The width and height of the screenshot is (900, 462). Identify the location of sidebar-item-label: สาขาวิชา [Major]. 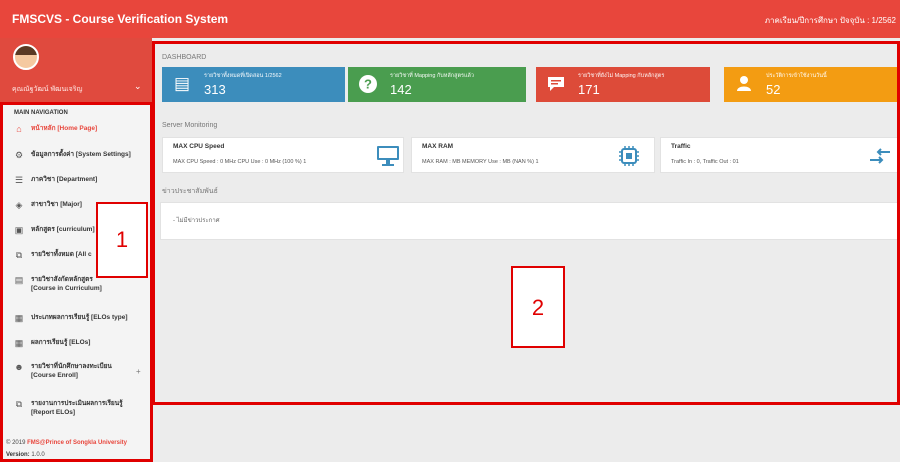
(56, 204).